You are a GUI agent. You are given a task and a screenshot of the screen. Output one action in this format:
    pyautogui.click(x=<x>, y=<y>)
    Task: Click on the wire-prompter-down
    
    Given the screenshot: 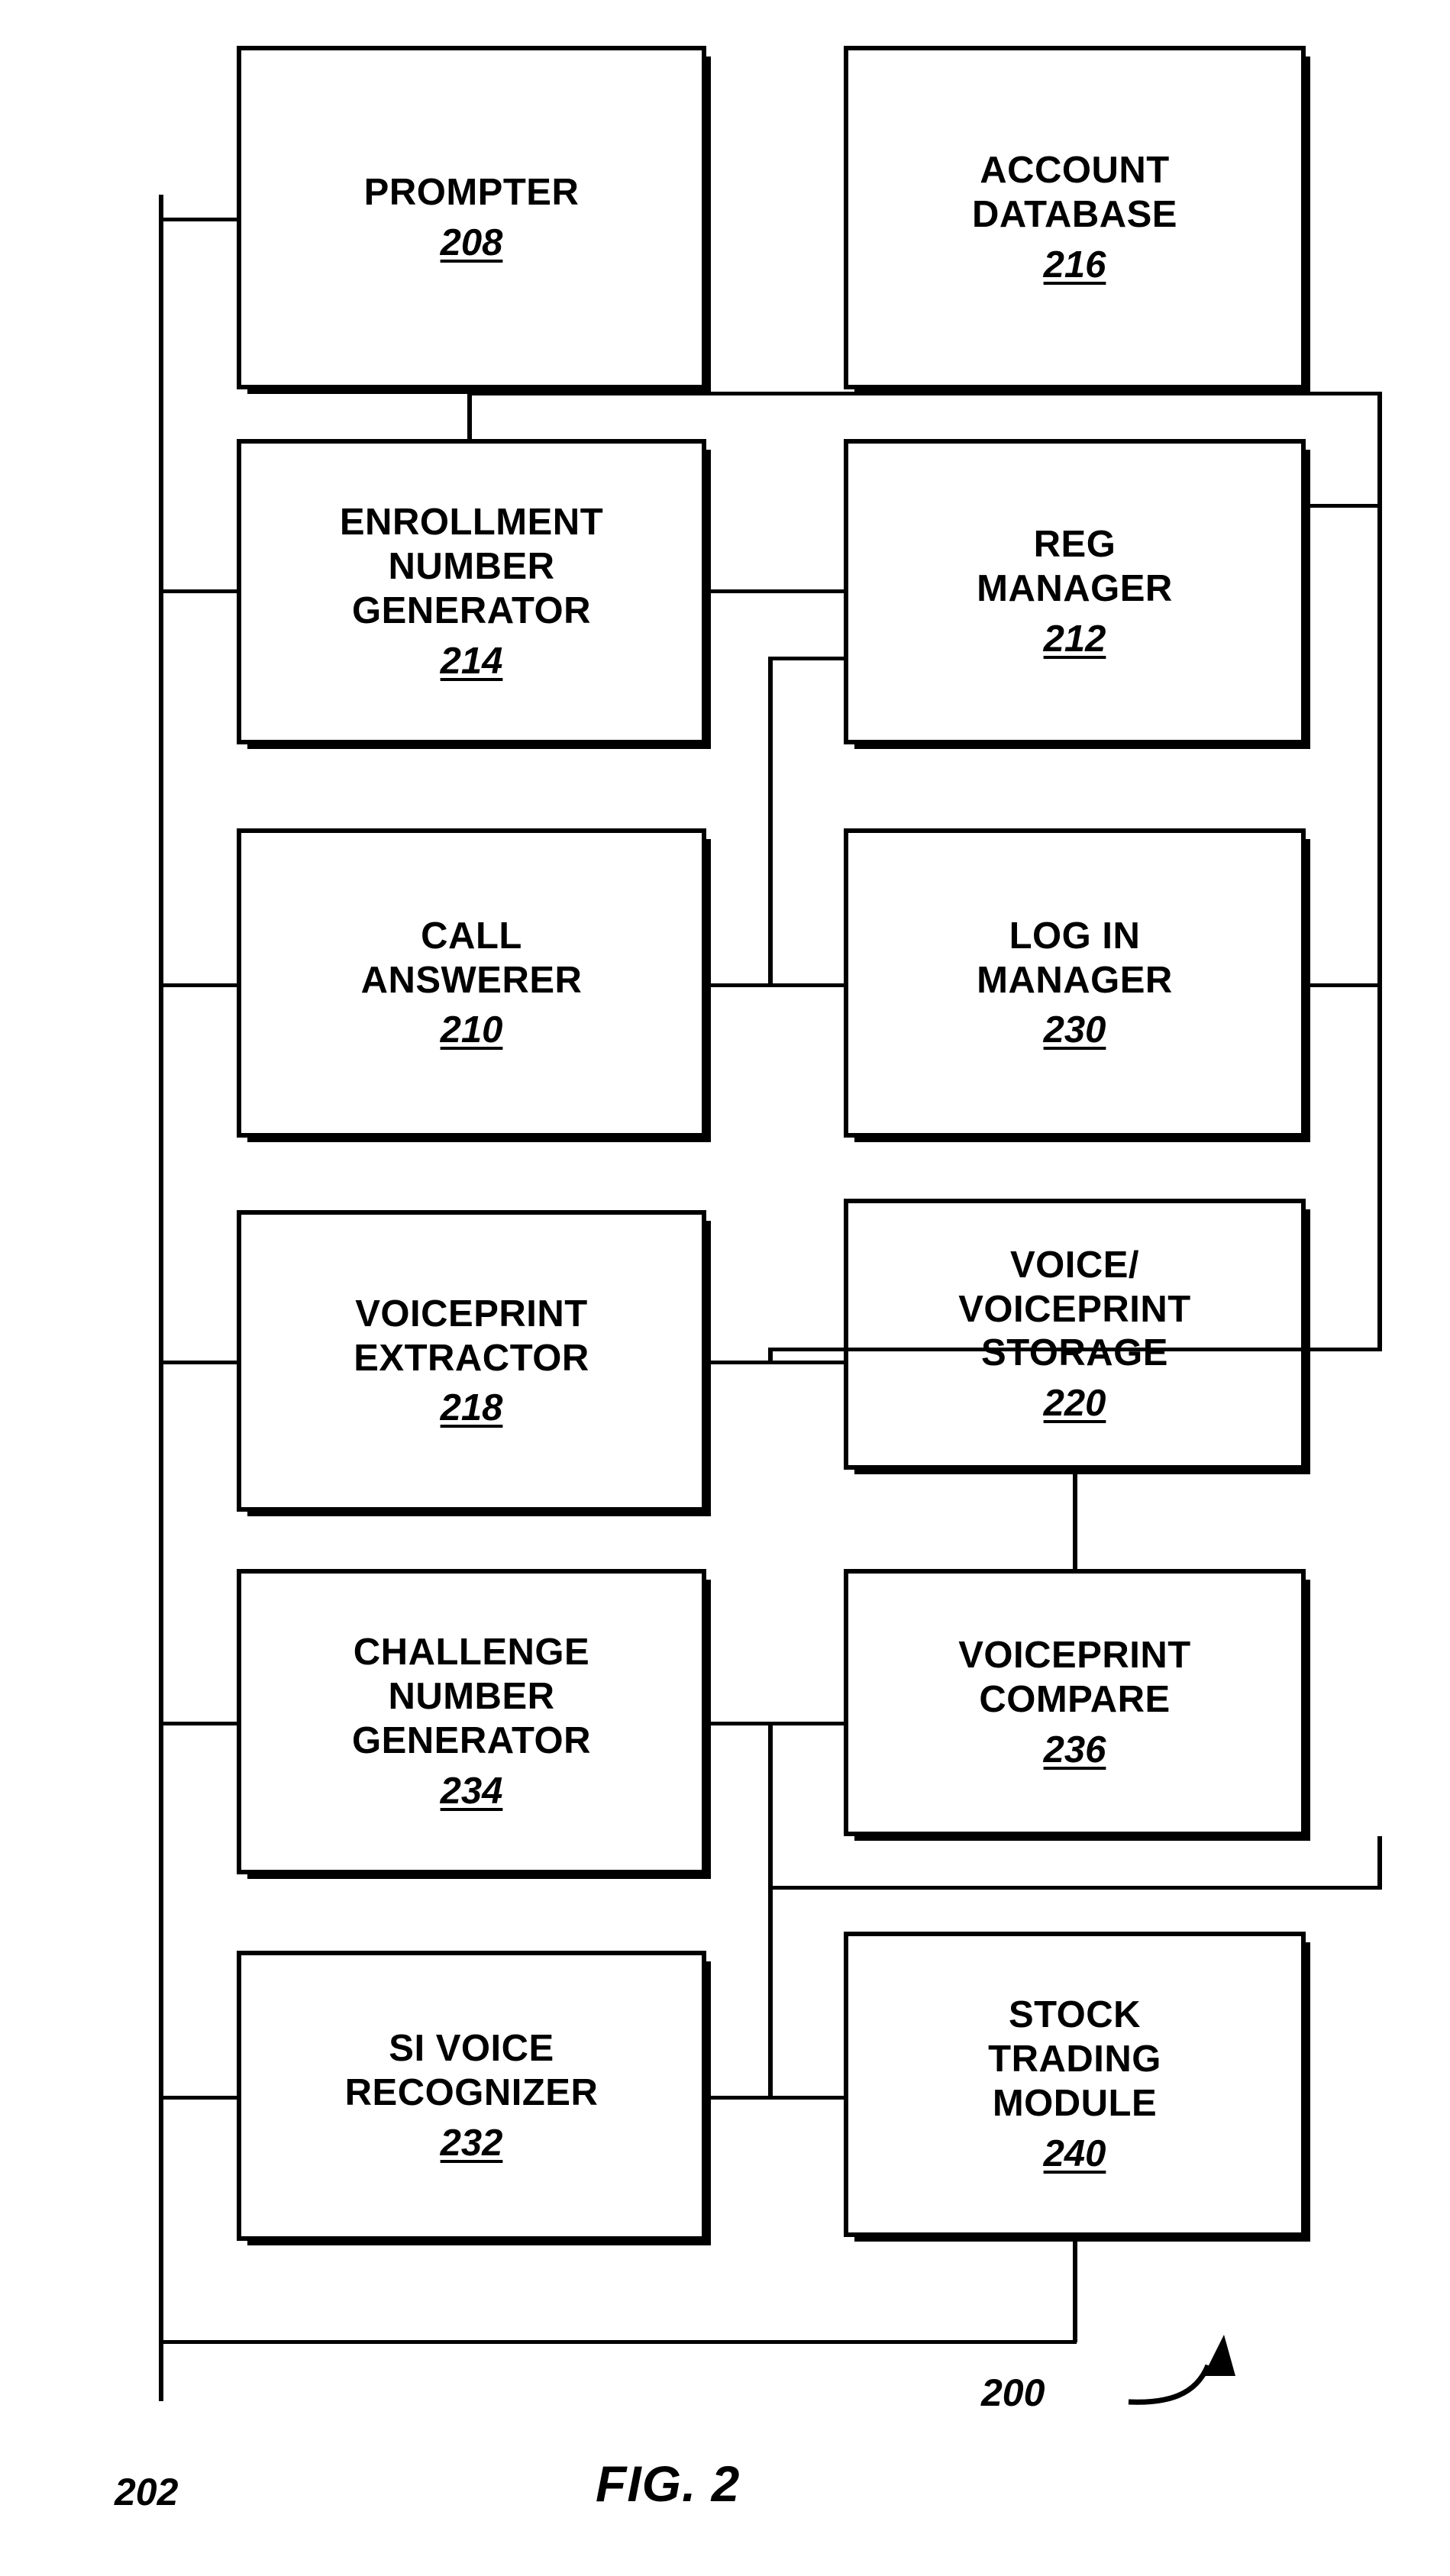 What is the action you would take?
    pyautogui.click(x=469, y=416)
    